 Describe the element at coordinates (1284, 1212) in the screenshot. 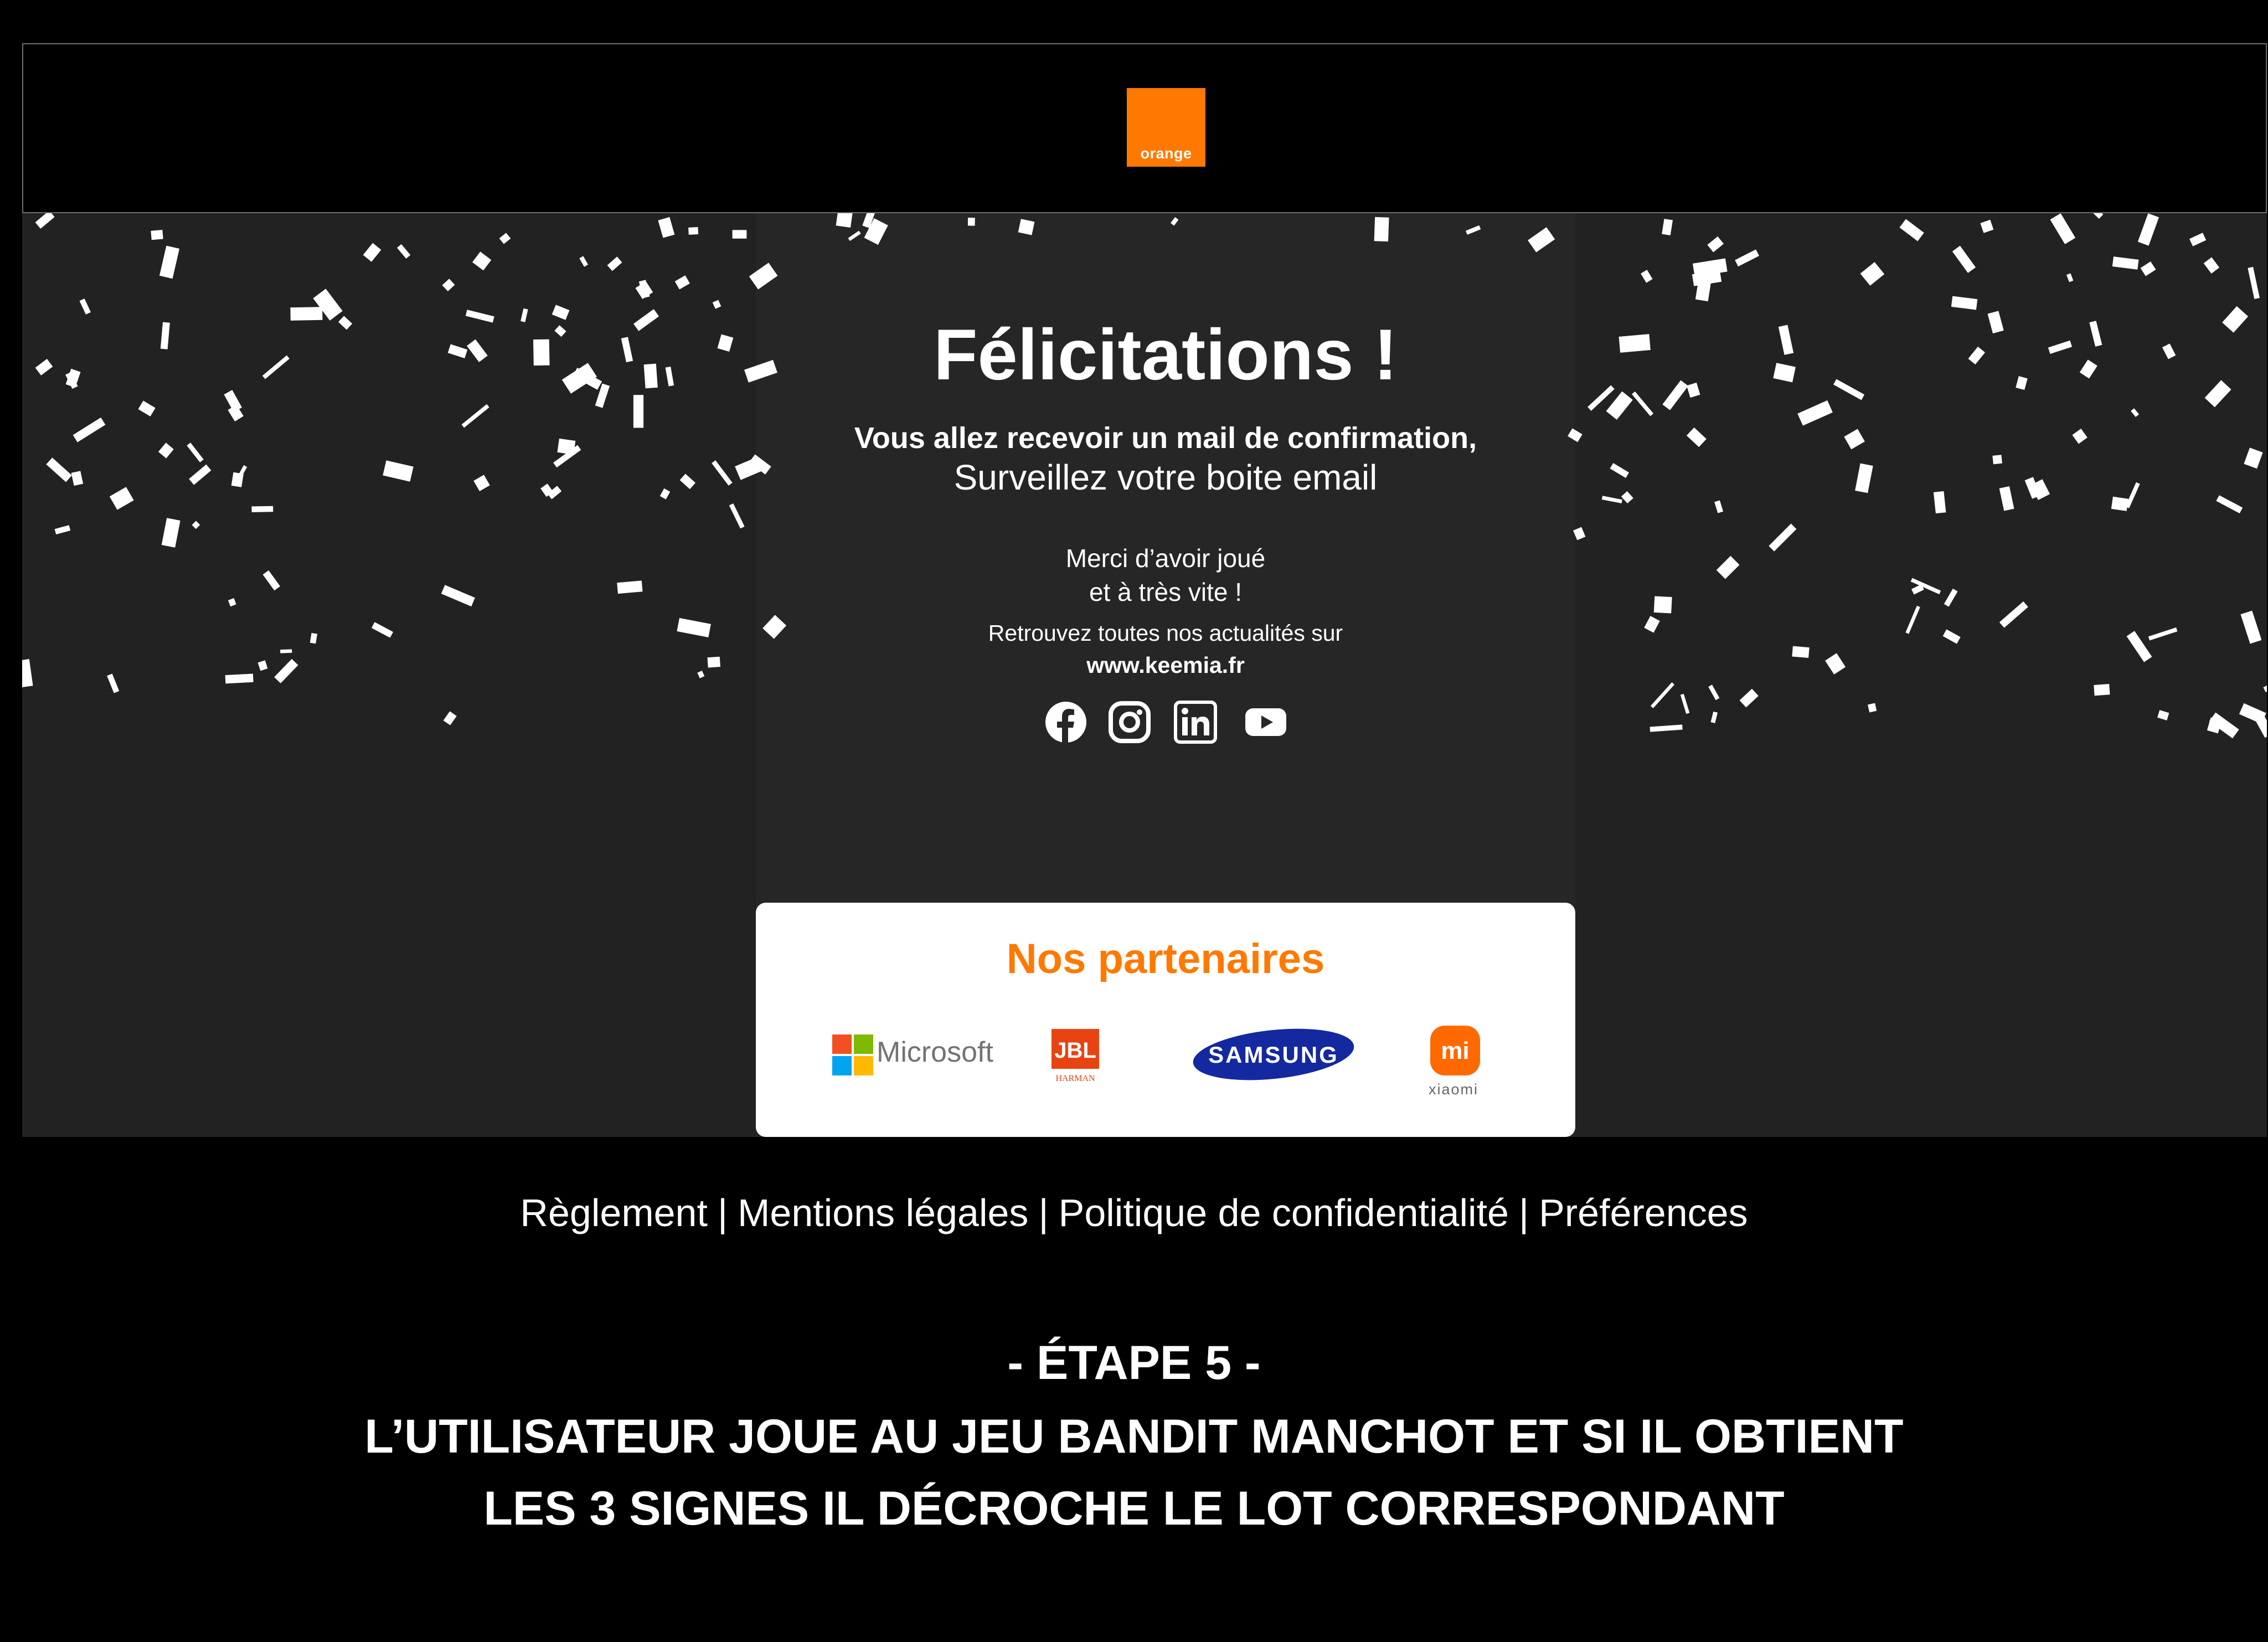

I see `privacy-policy-link: Politique de confidentialité` at that location.